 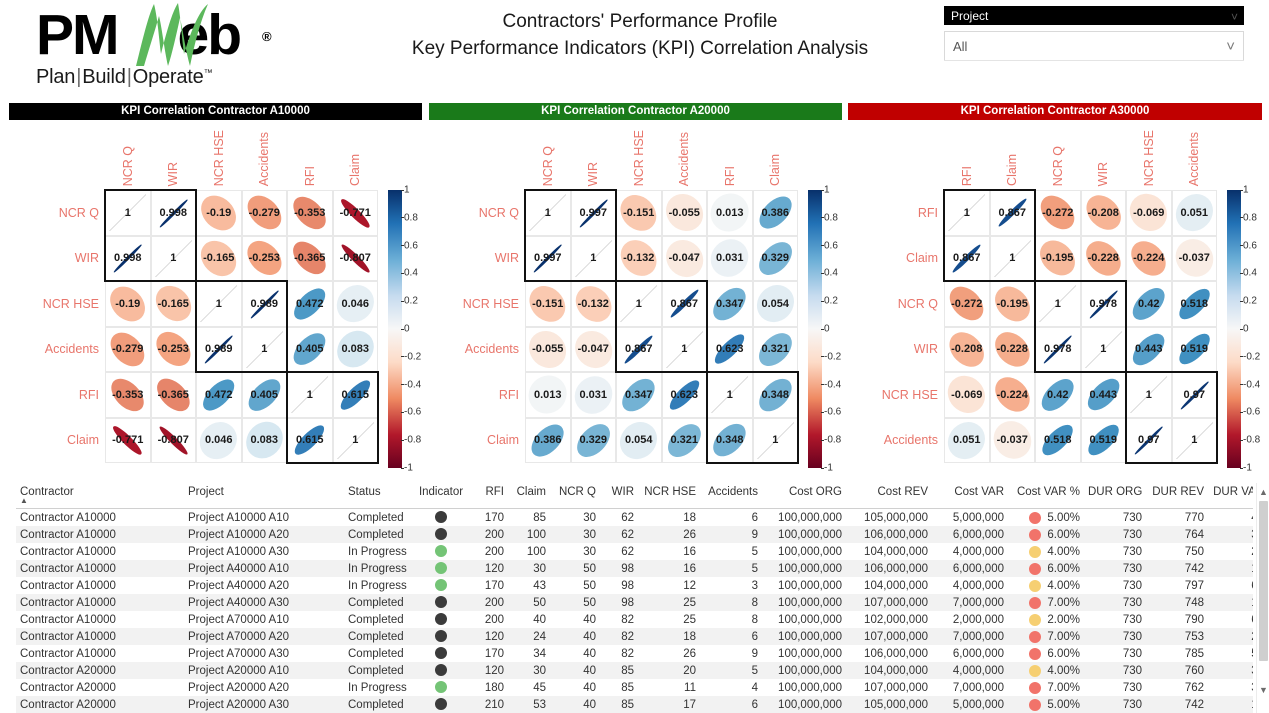 I want to click on matrix-cell: -0.272, so click(x=967, y=304).